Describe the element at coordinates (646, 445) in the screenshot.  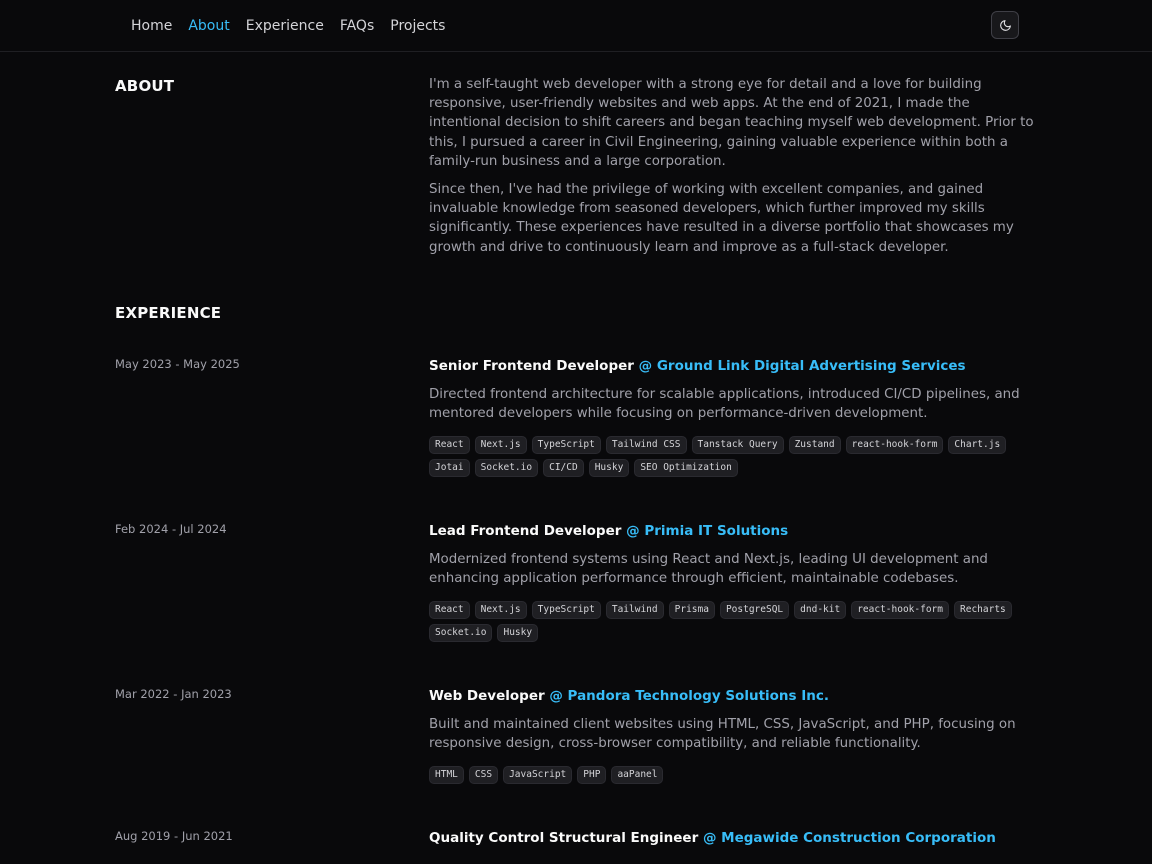
I see `tech-tag: Tailwind CSS` at that location.